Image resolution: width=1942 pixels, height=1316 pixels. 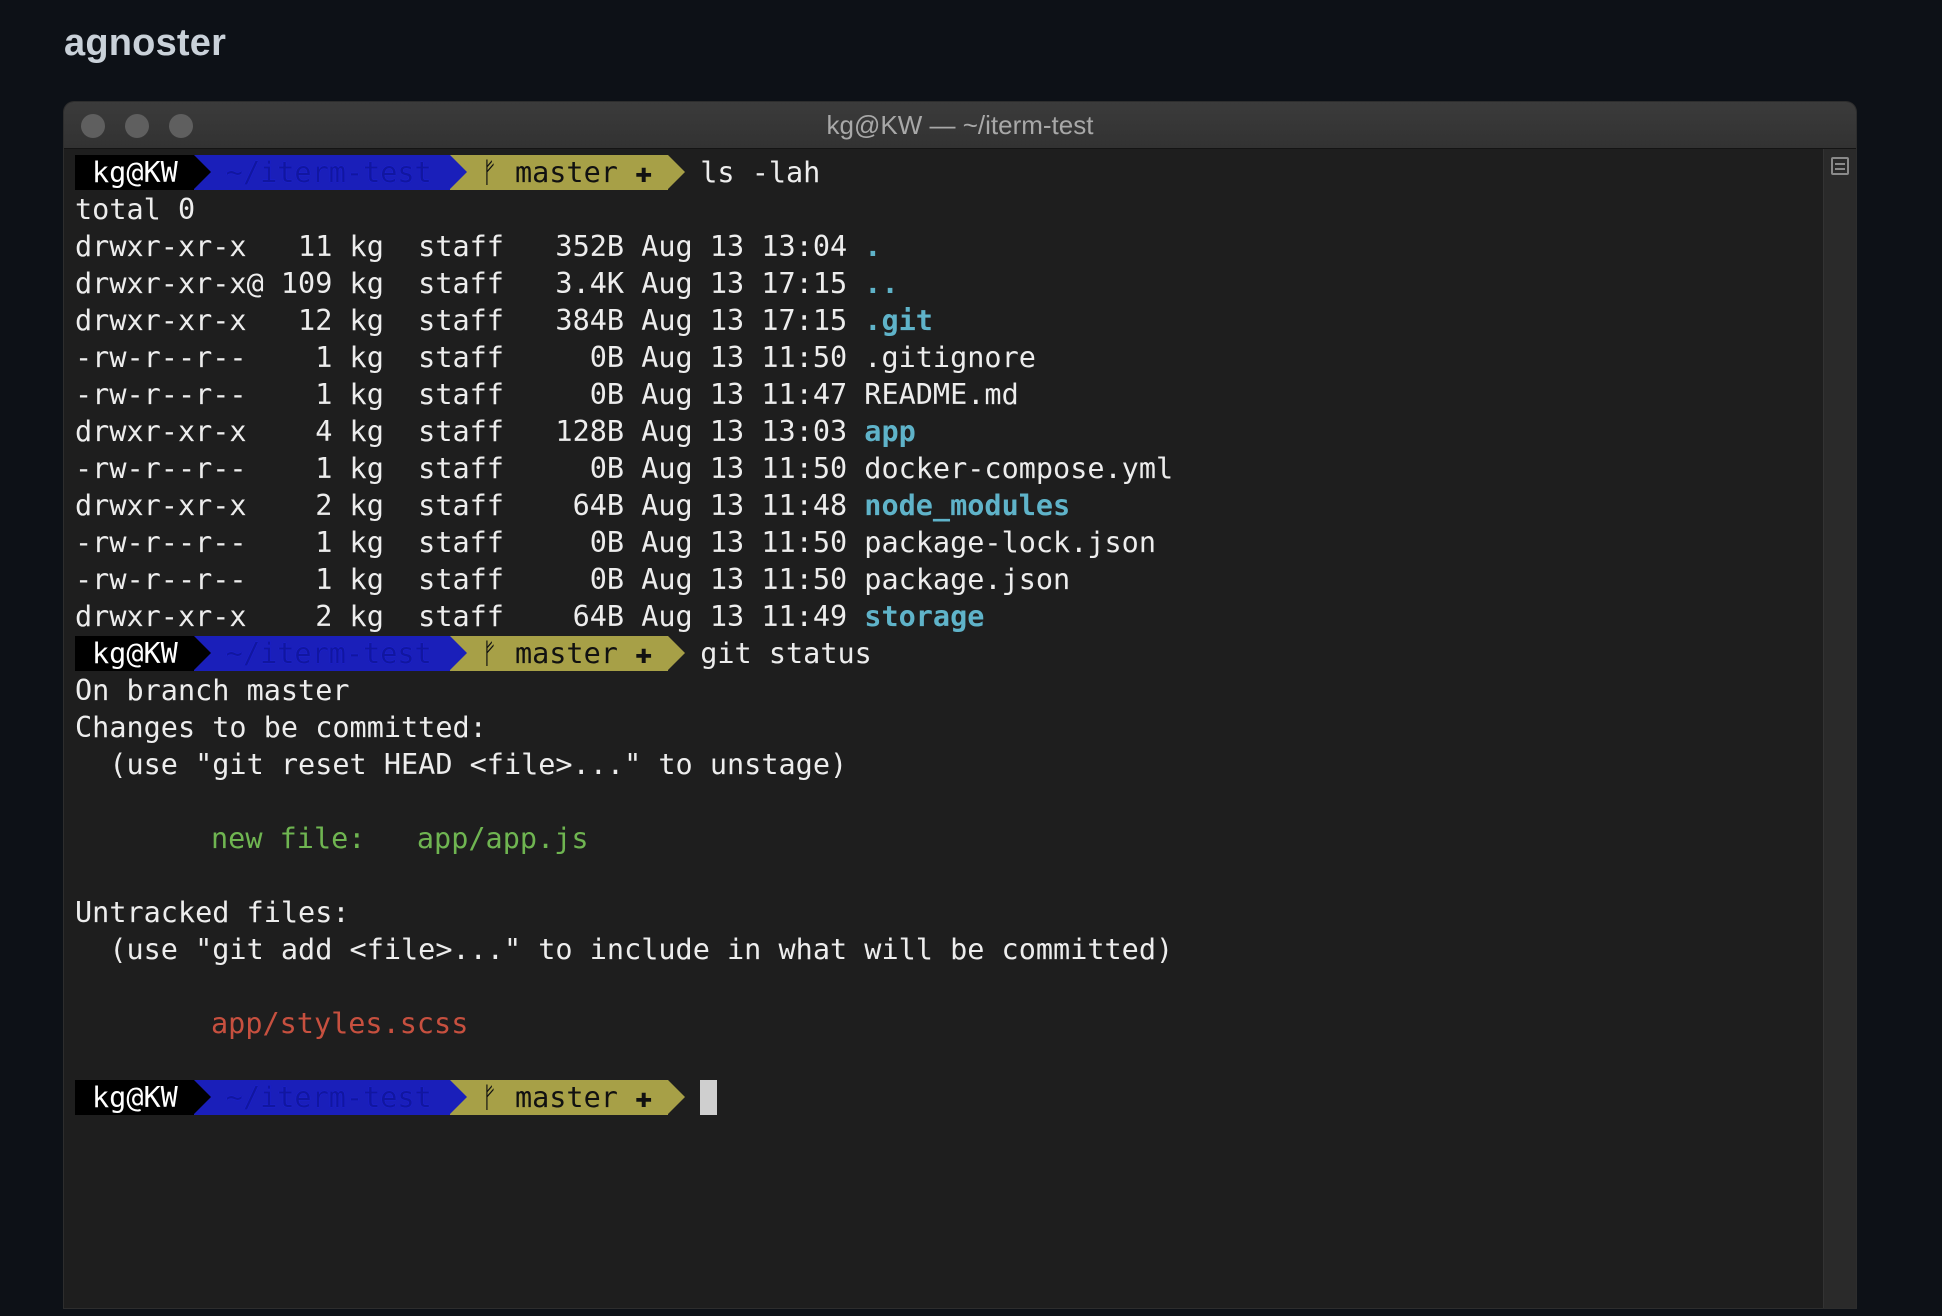 What do you see at coordinates (212, 690) in the screenshot?
I see `git-branch-line: On branch master` at bounding box center [212, 690].